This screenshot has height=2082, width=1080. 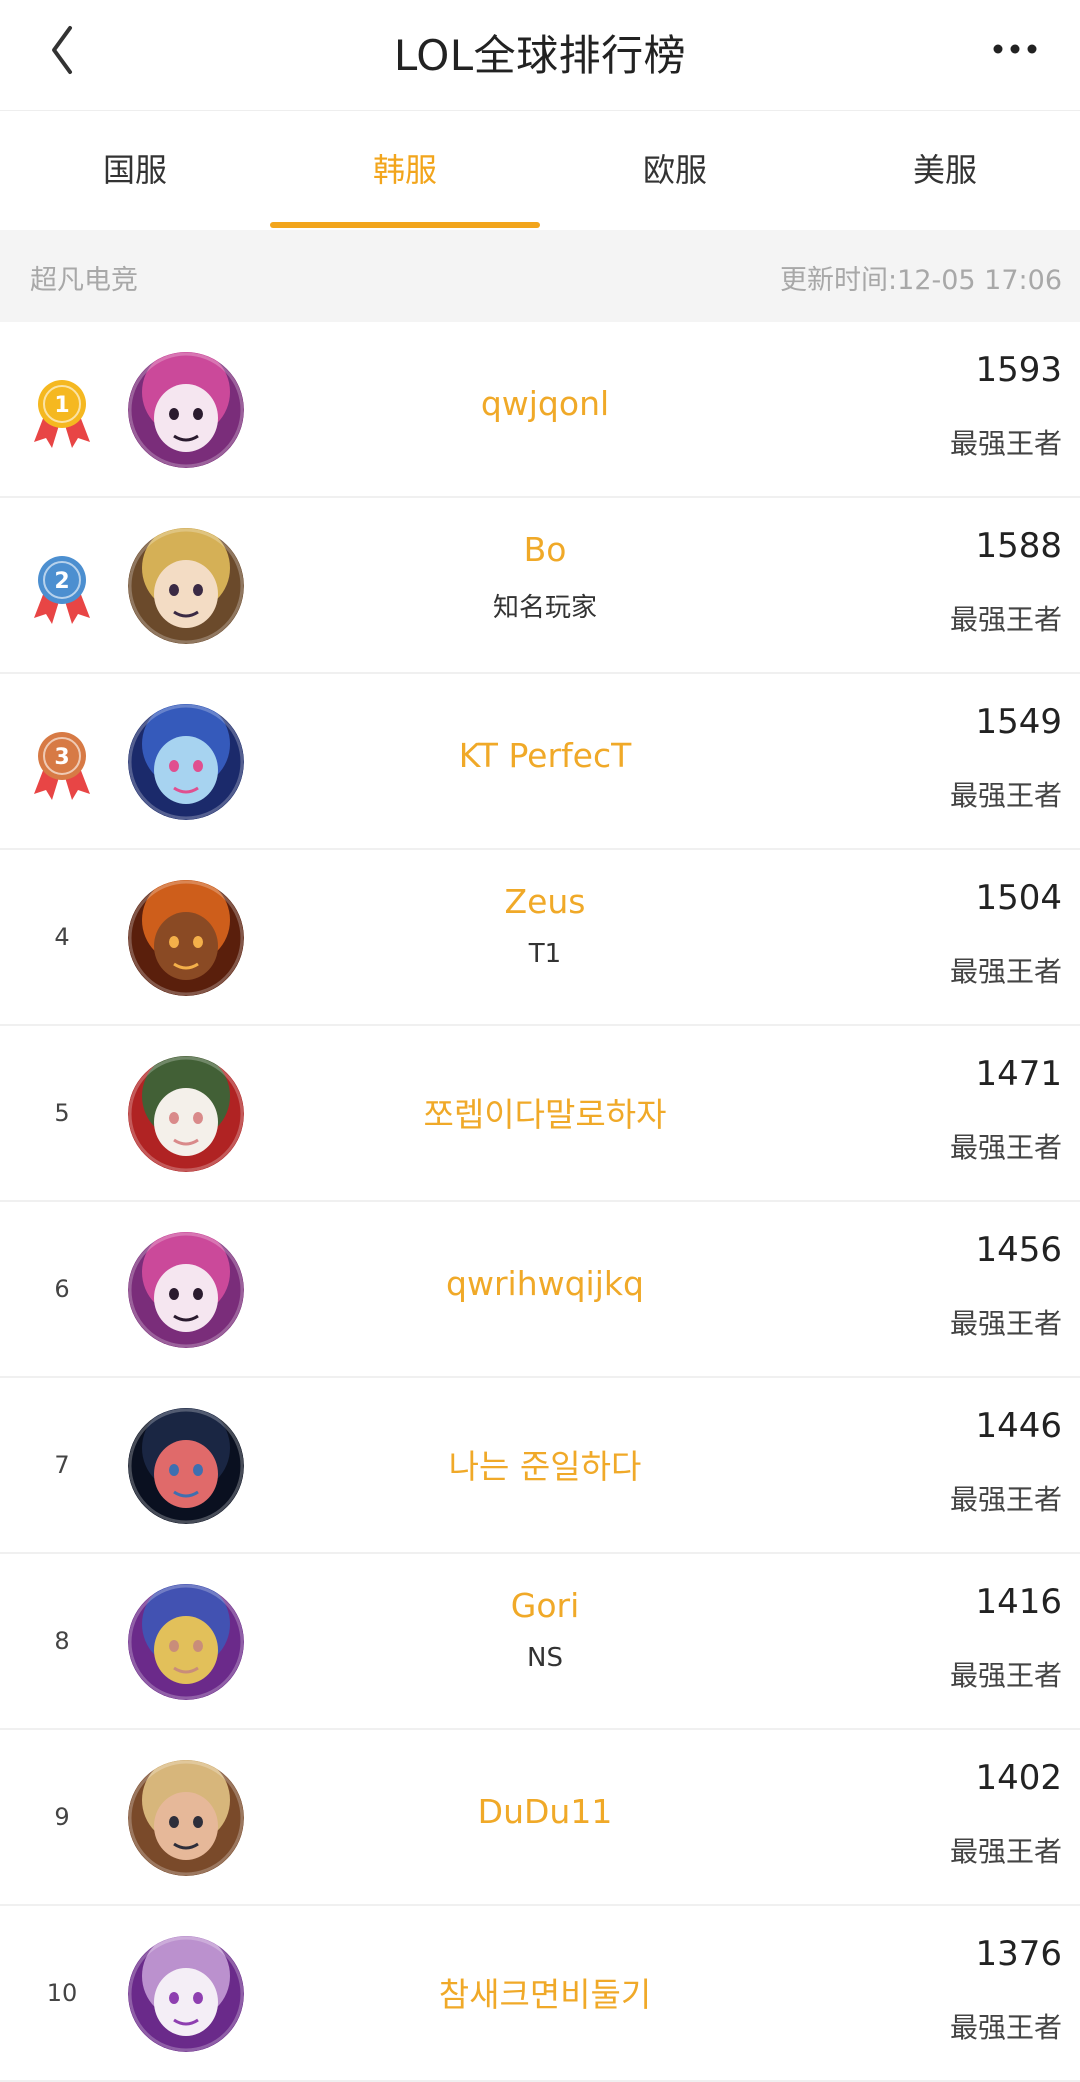 I want to click on rank-medal: 3, so click(x=62, y=764).